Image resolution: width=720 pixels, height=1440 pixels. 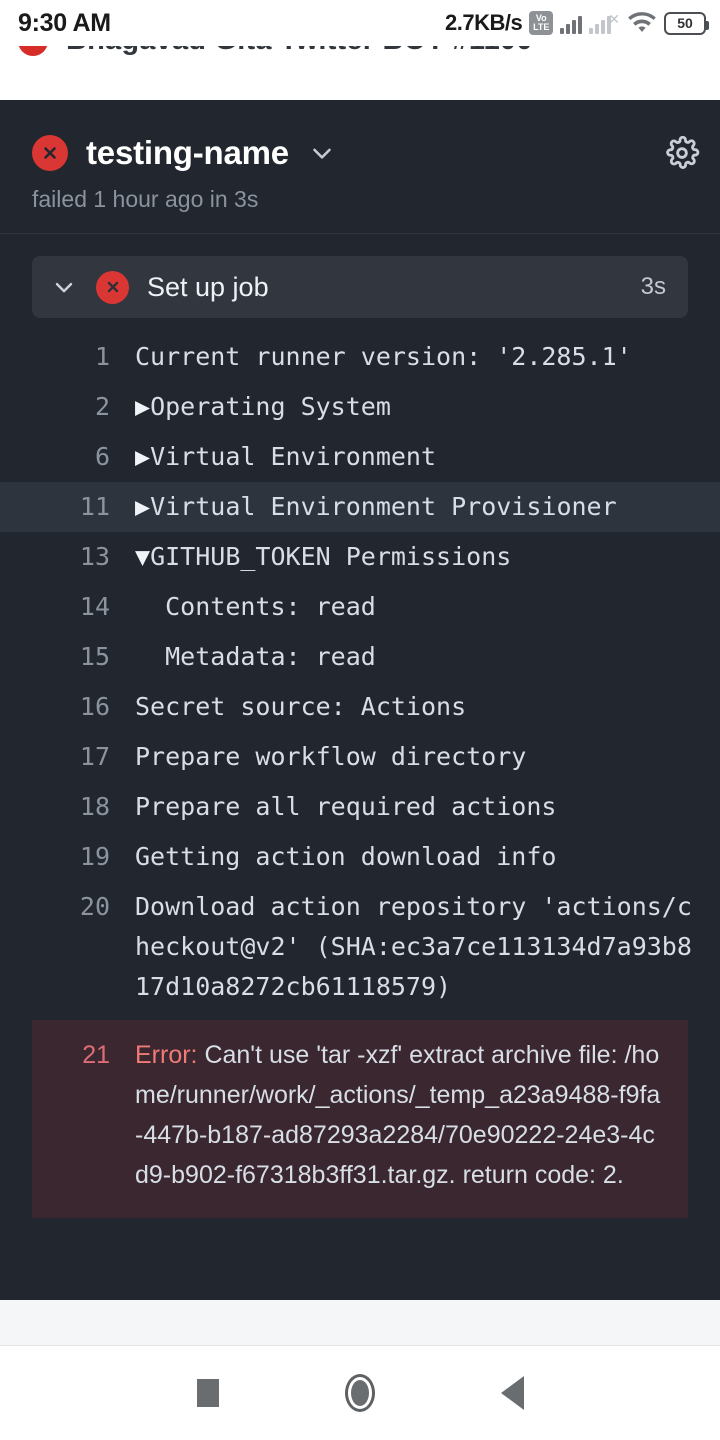 What do you see at coordinates (346, 806) in the screenshot?
I see `log-line-content: Prepare all required actions` at bounding box center [346, 806].